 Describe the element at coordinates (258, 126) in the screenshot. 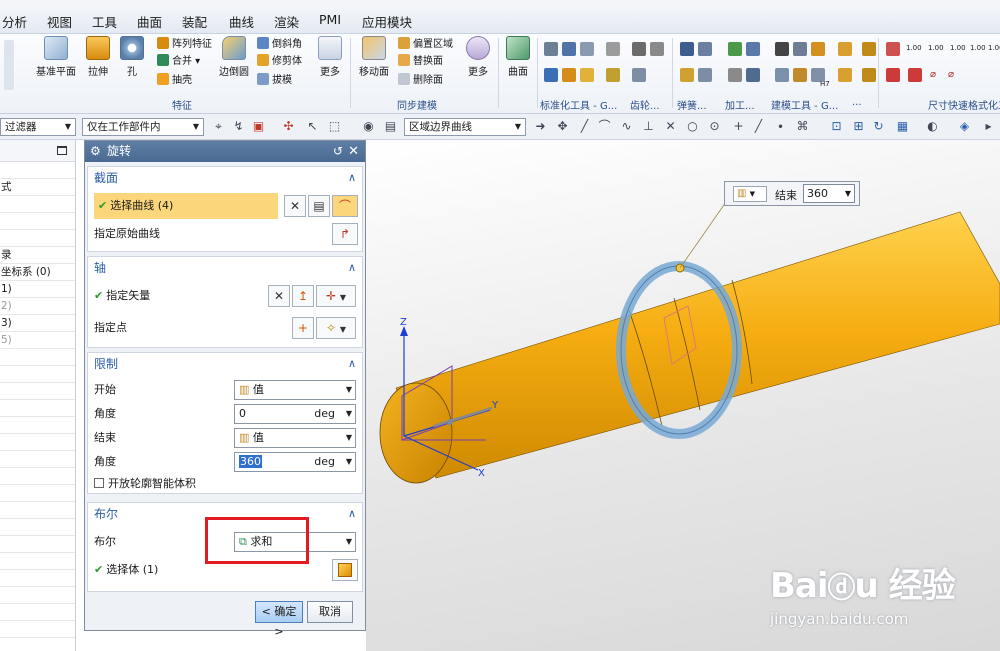

I see `select-filter-icon: ▣` at that location.